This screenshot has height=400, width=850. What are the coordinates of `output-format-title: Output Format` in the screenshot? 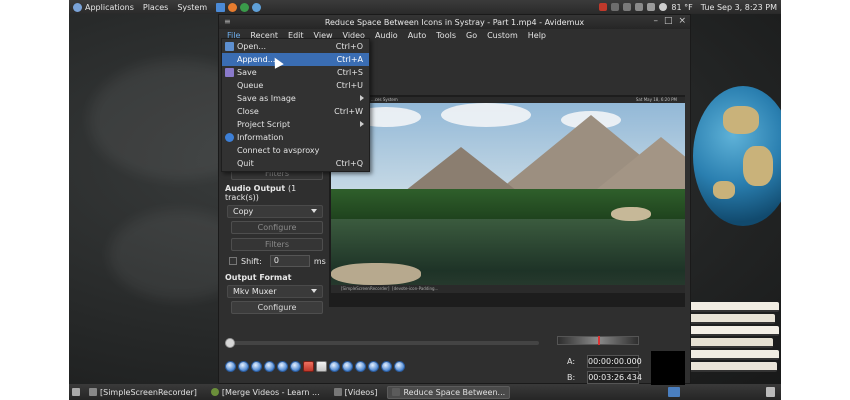 It's located at (258, 277).